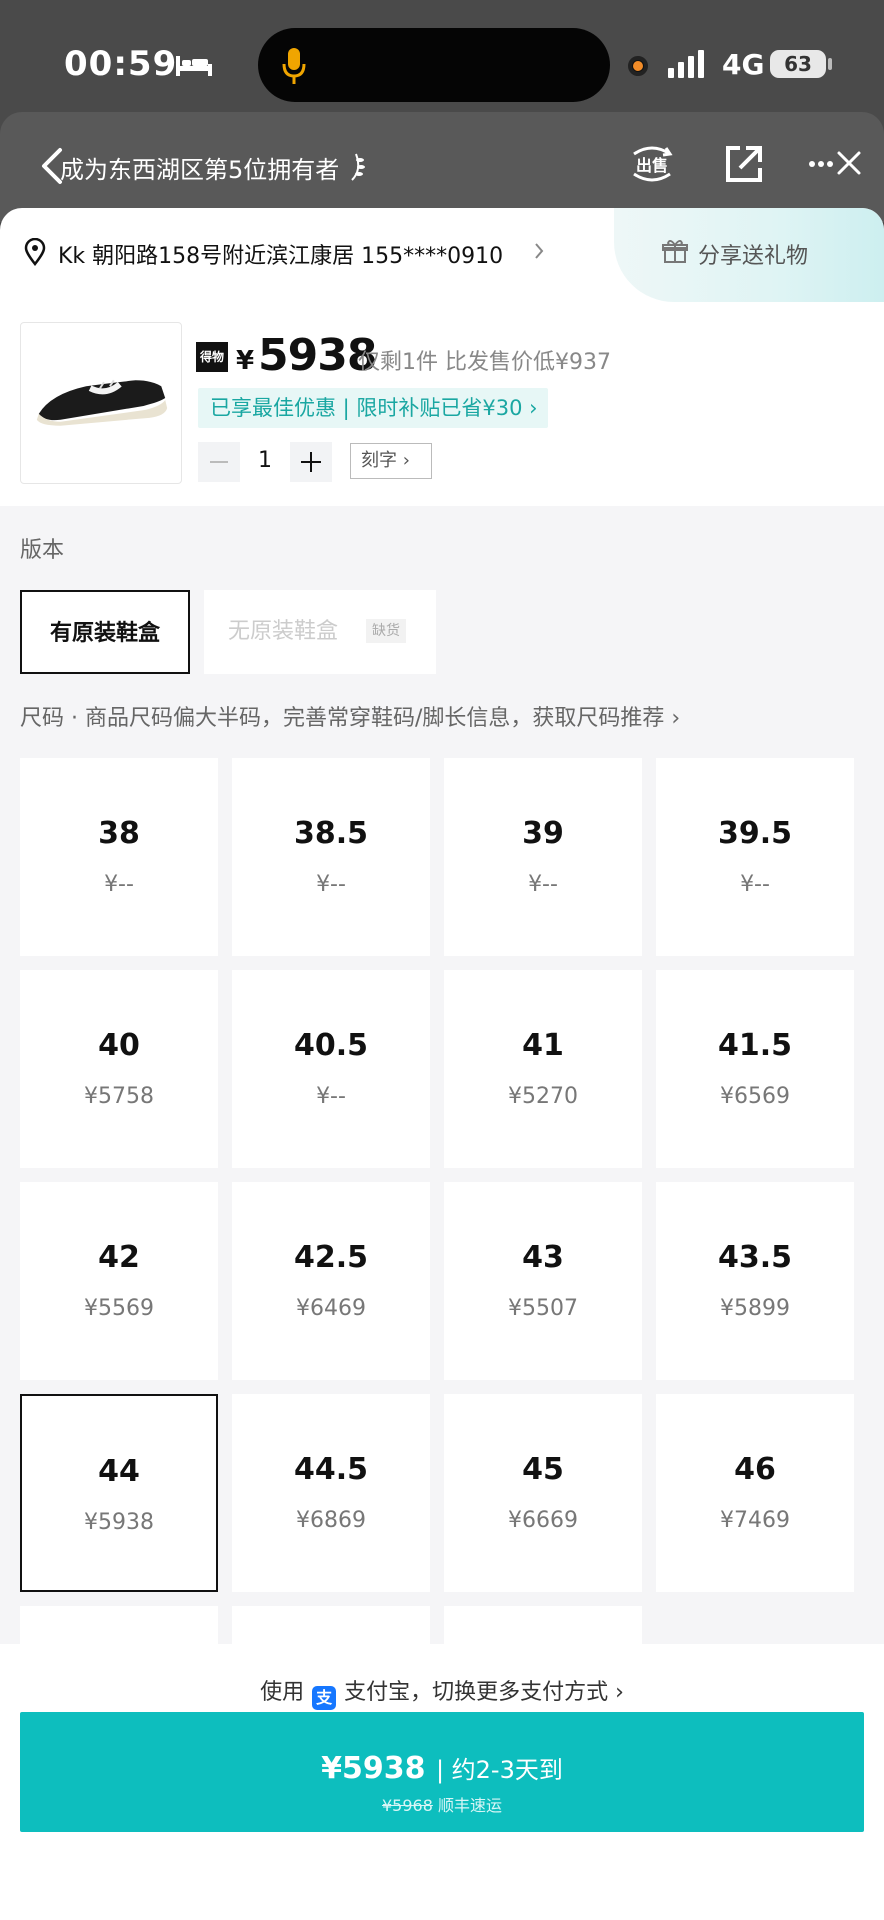 This screenshot has height=1920, width=884. Describe the element at coordinates (686, 64) in the screenshot. I see `cellular-signal-icon` at that location.